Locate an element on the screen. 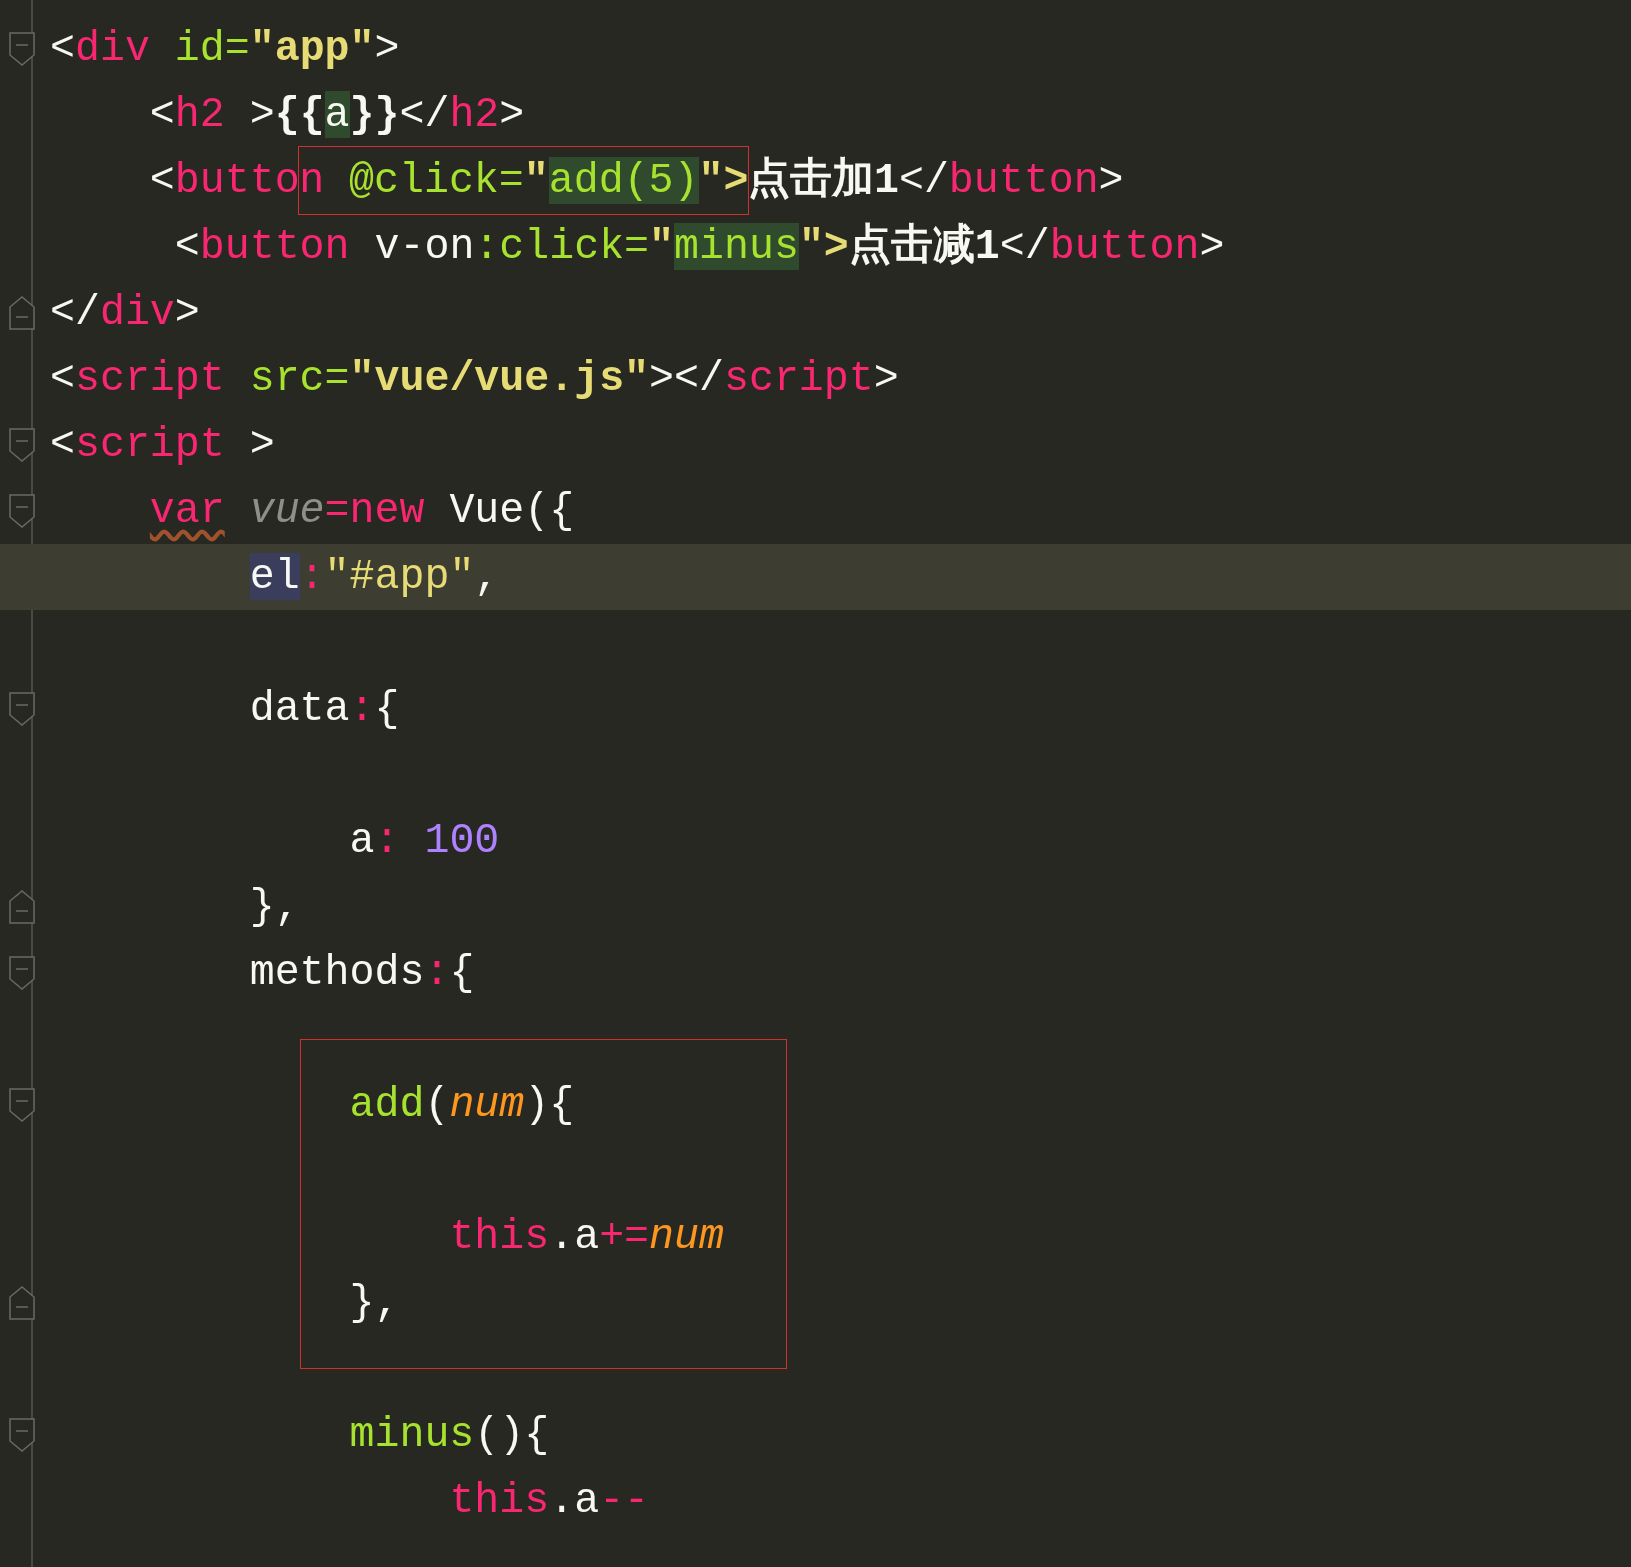  code-line: <script > is located at coordinates (162, 445).